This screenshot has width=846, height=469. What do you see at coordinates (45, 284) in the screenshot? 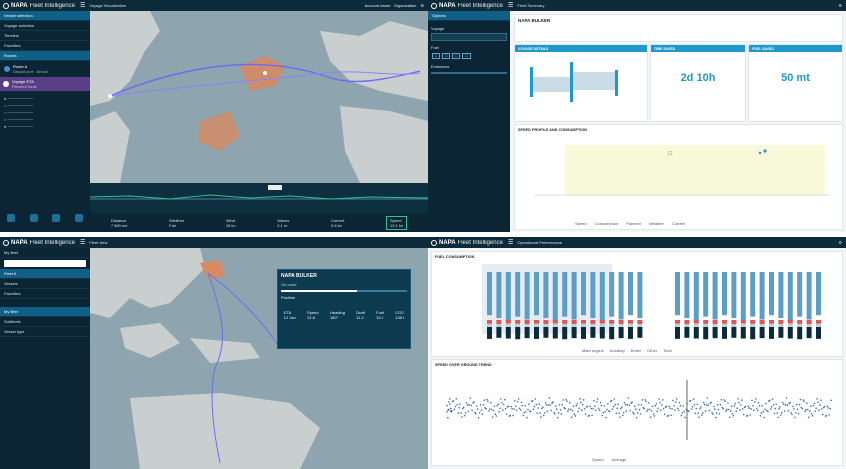
I see `fleet-item-vessels: Vessels` at bounding box center [45, 284].